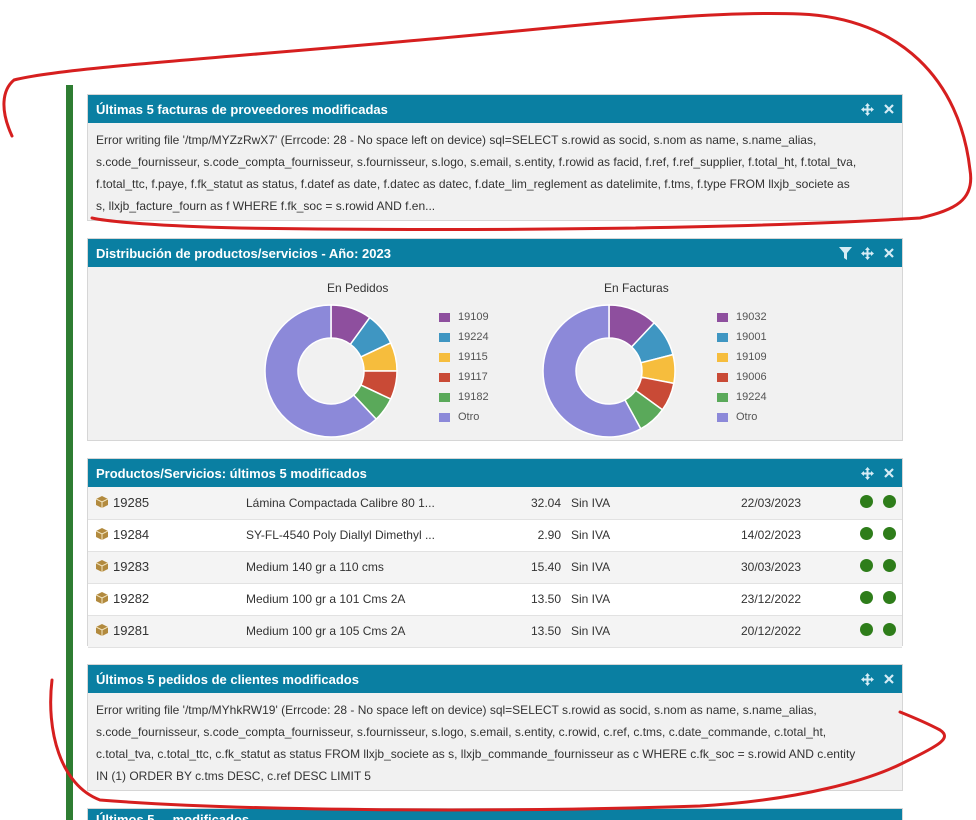 Image resolution: width=976 pixels, height=820 pixels. What do you see at coordinates (771, 567) in the screenshot?
I see `product-date: 30/03/2023` at bounding box center [771, 567].